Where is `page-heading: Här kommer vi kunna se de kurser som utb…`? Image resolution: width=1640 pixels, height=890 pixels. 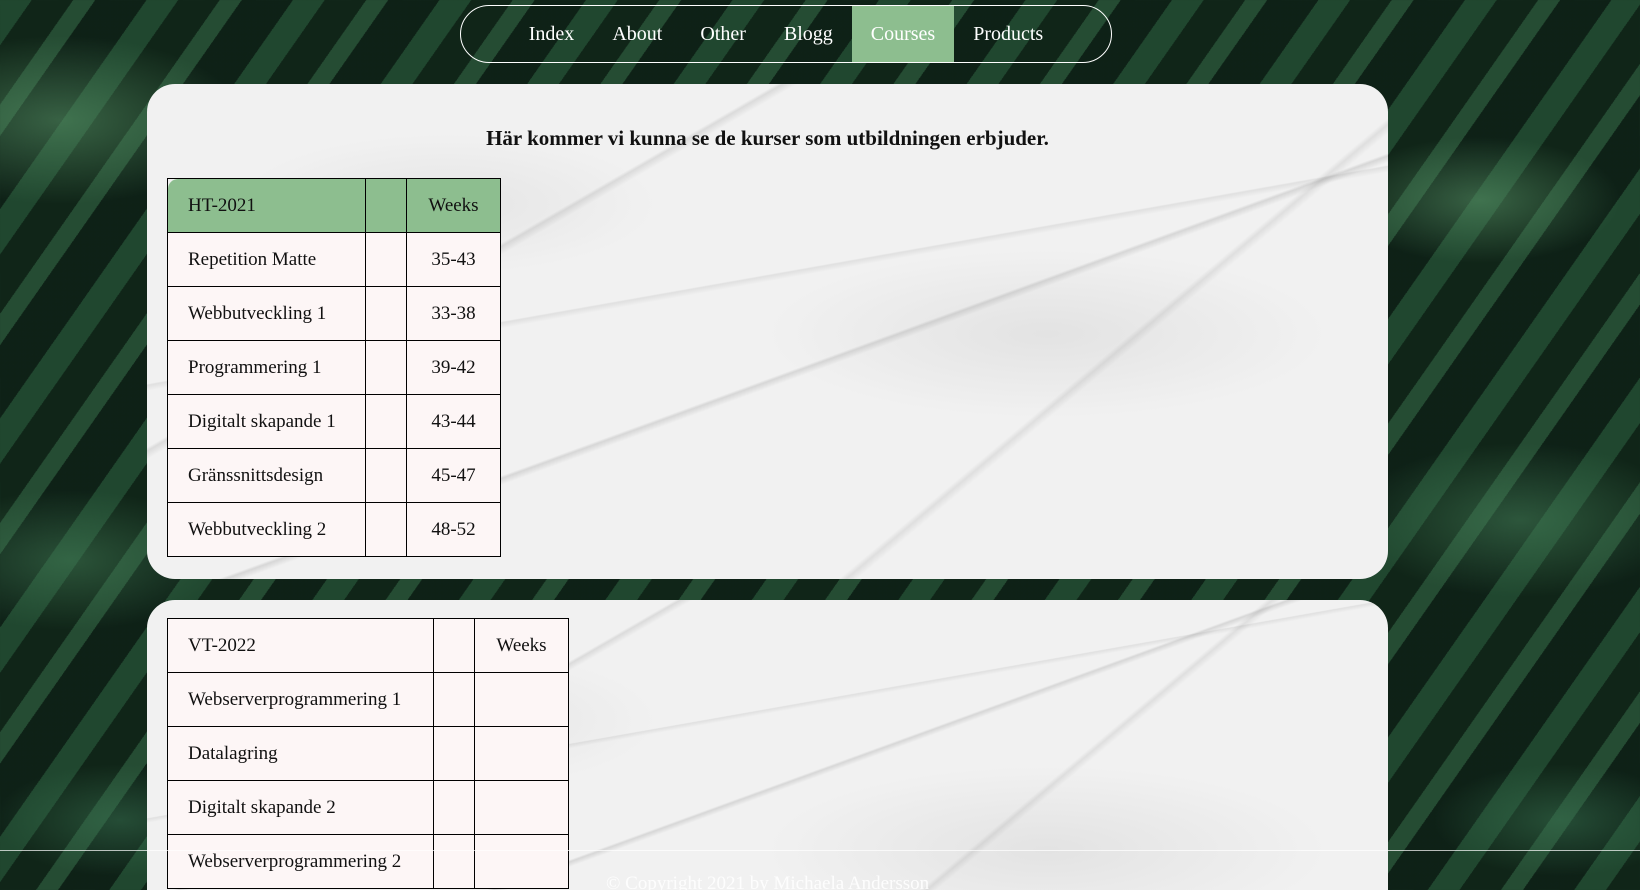 page-heading: Här kommer vi kunna se de kurser som utb… is located at coordinates (767, 138).